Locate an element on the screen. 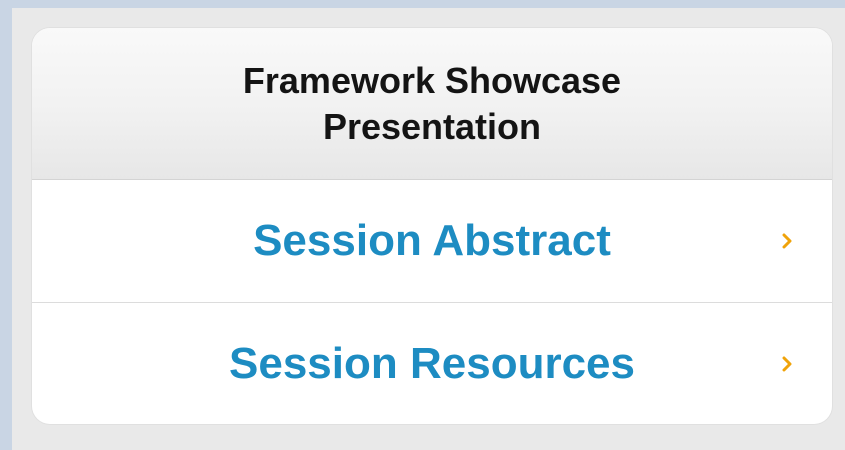  session-abstract-label: Session Abstract is located at coordinates (432, 240).